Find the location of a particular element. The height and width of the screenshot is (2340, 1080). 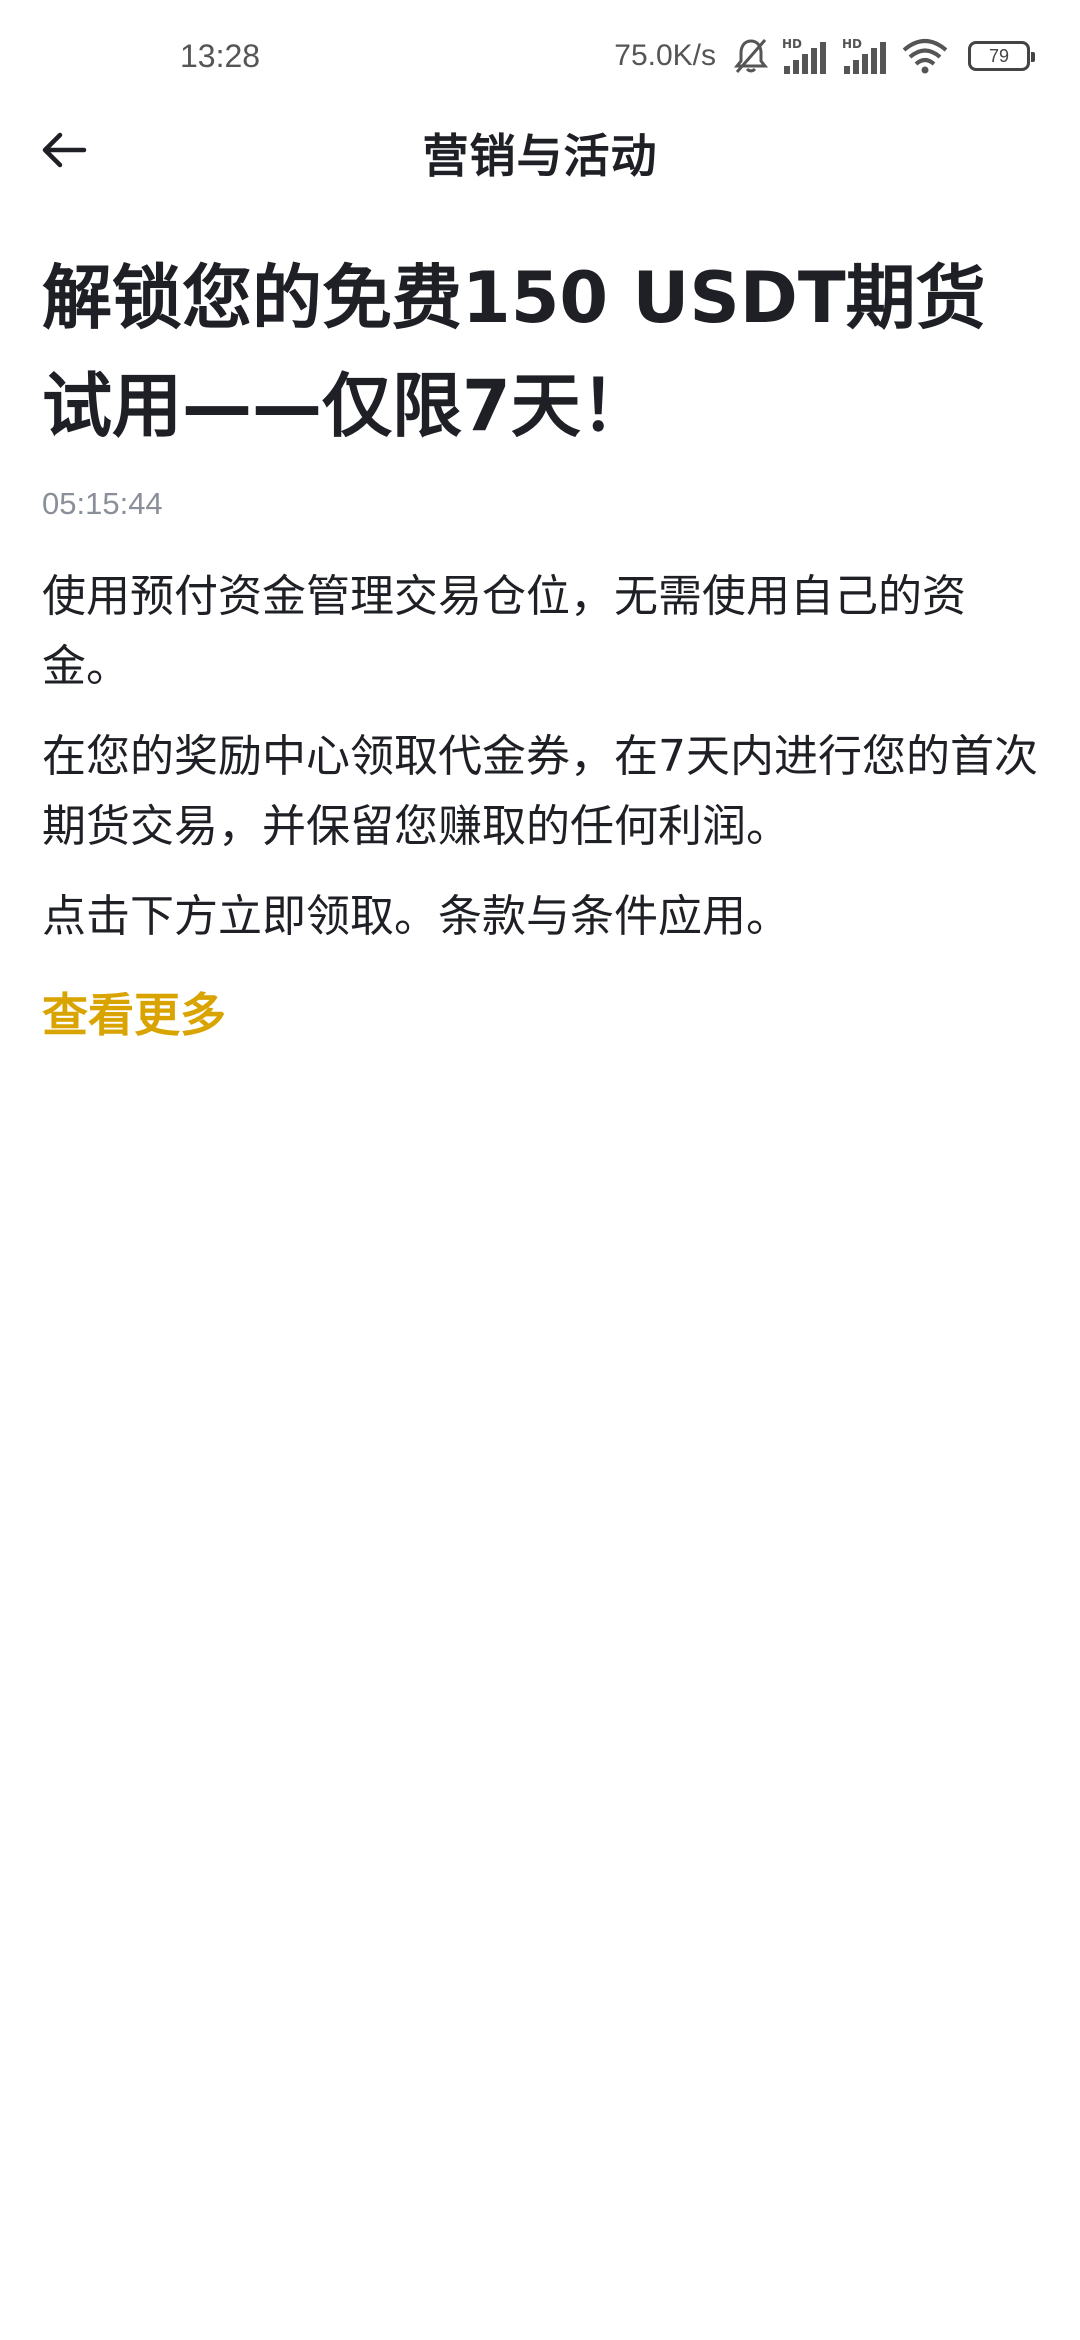

battery-icon: 79 is located at coordinates (1001, 56).